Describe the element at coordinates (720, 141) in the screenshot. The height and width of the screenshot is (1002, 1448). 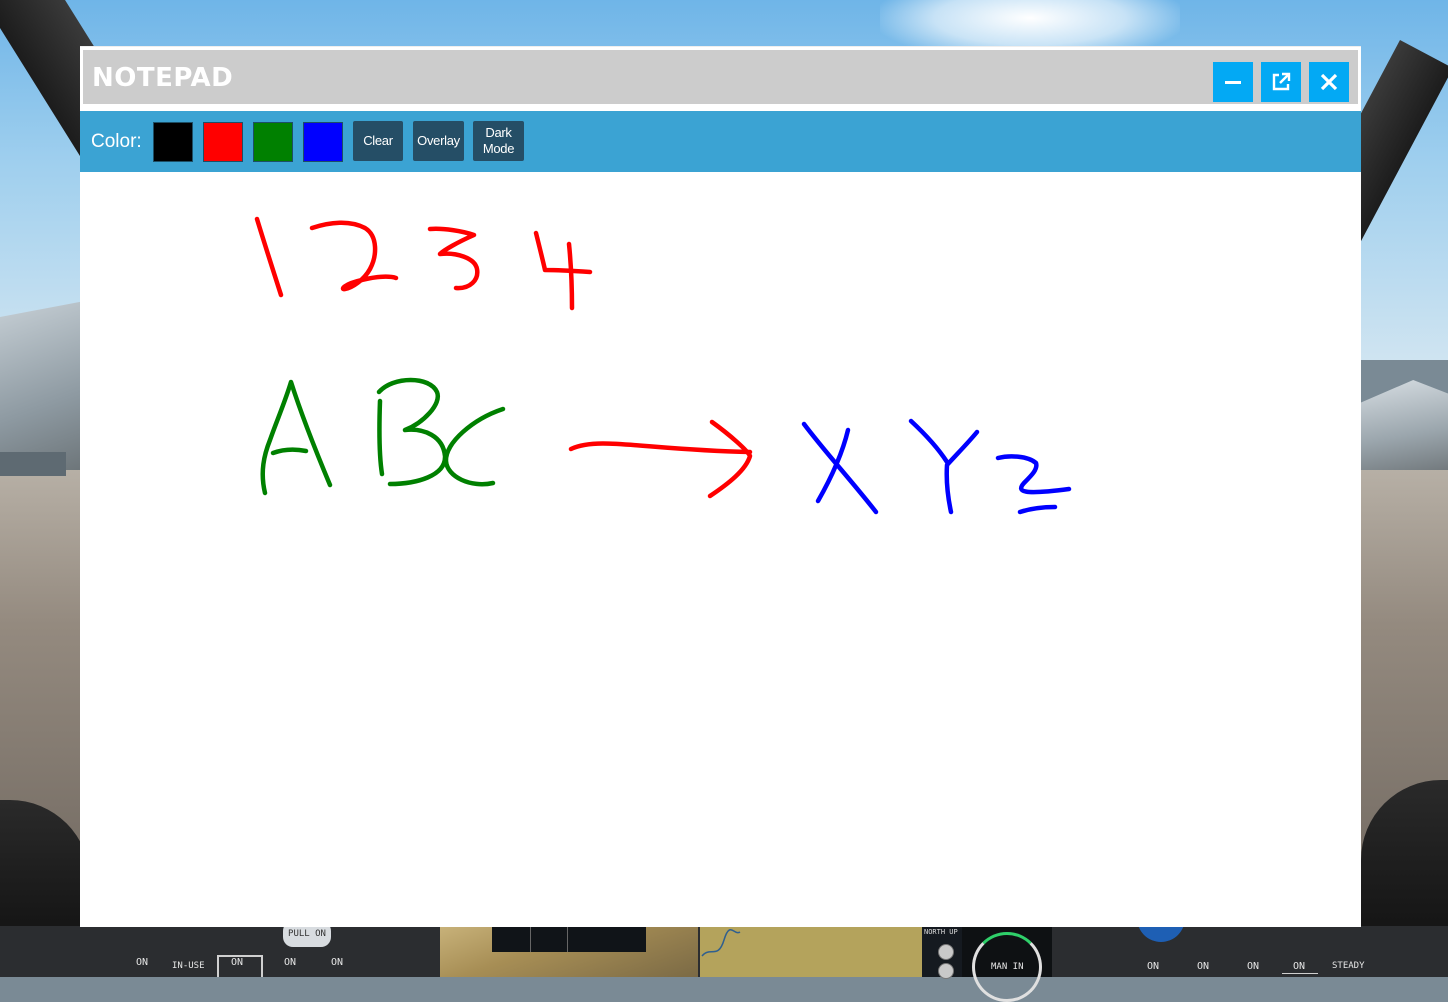
I see `notepad-toolbar: Color: Clear Overlay Dark Mode` at that location.